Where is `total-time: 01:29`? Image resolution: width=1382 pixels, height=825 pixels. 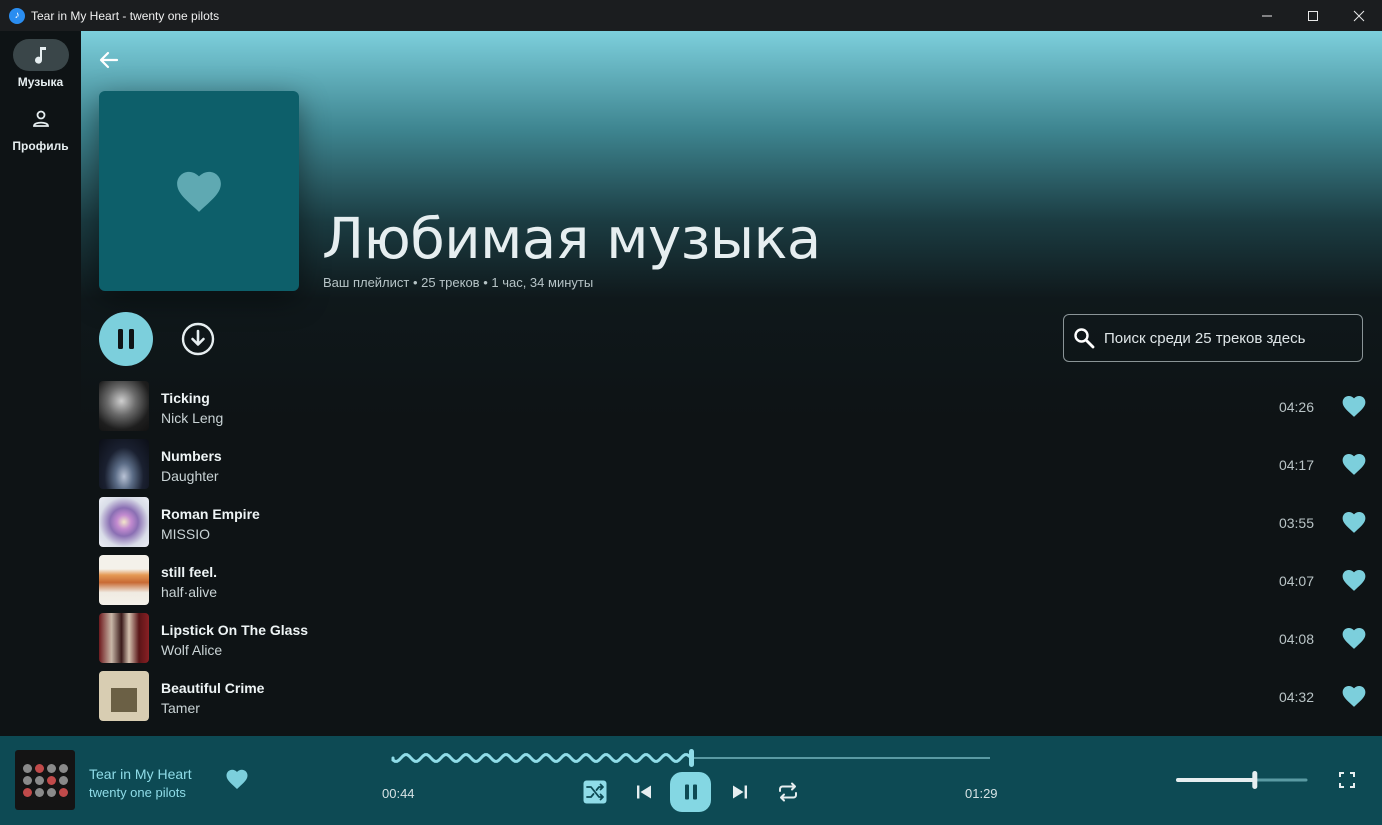
total-time: 01:29 is located at coordinates (981, 793).